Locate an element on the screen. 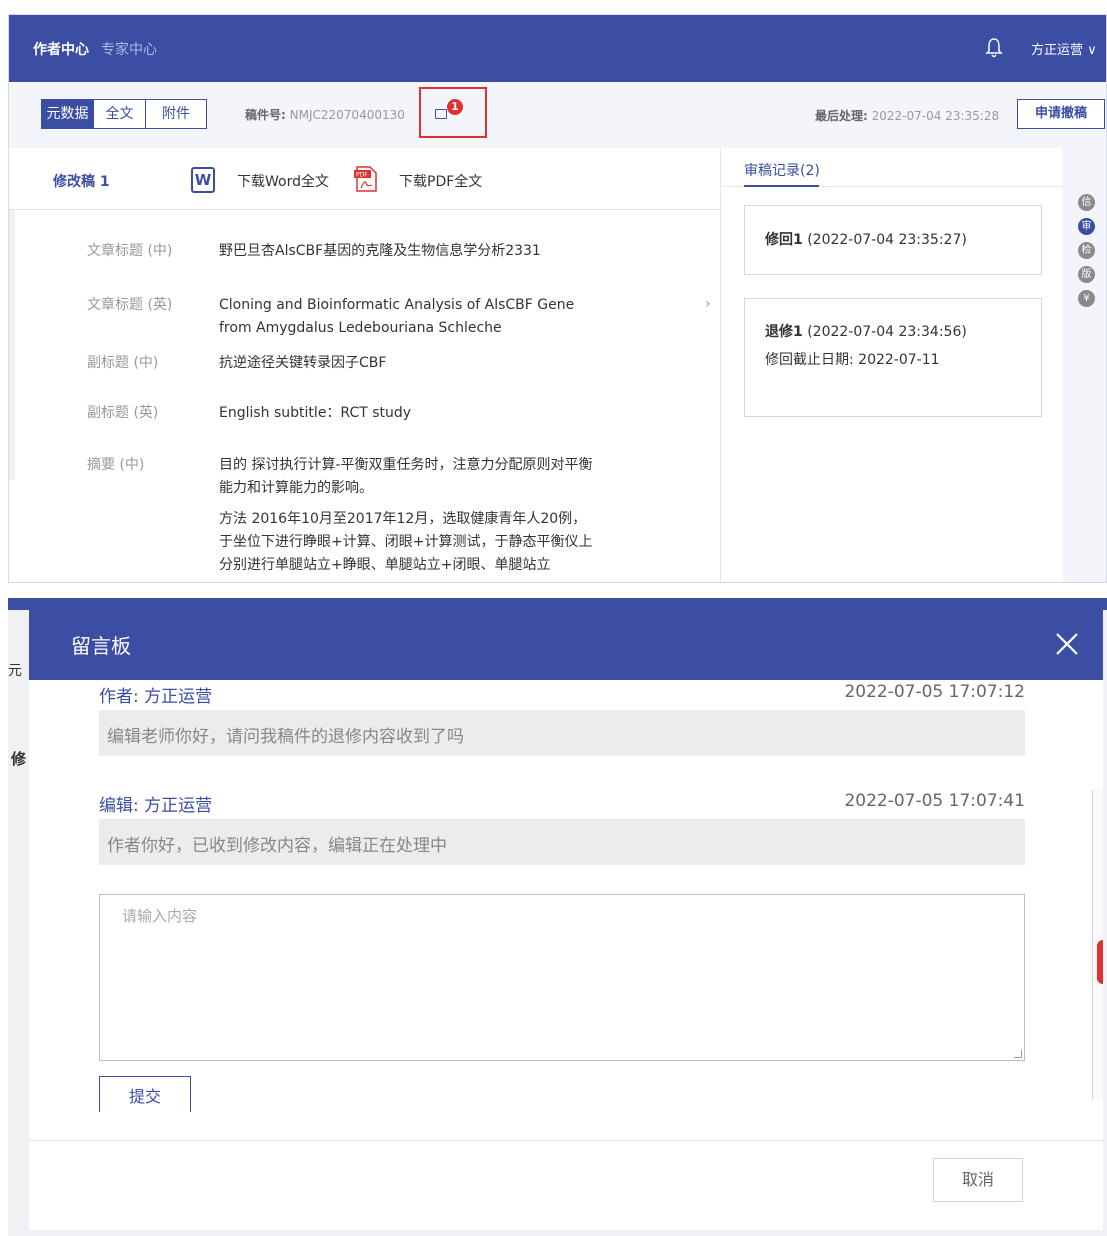 The width and height of the screenshot is (1107, 1236). tab-fulltext: 全文 is located at coordinates (120, 114).